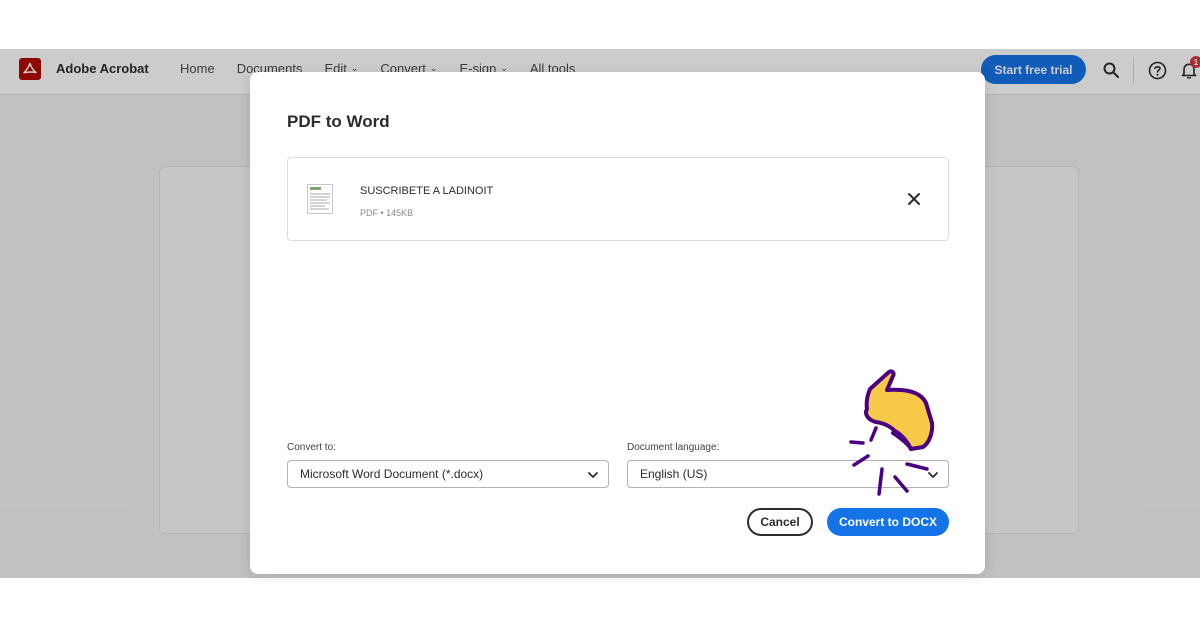 This screenshot has width=1200, height=628. I want to click on file-name: SUSCRIBETE A LADINOIT, so click(427, 191).